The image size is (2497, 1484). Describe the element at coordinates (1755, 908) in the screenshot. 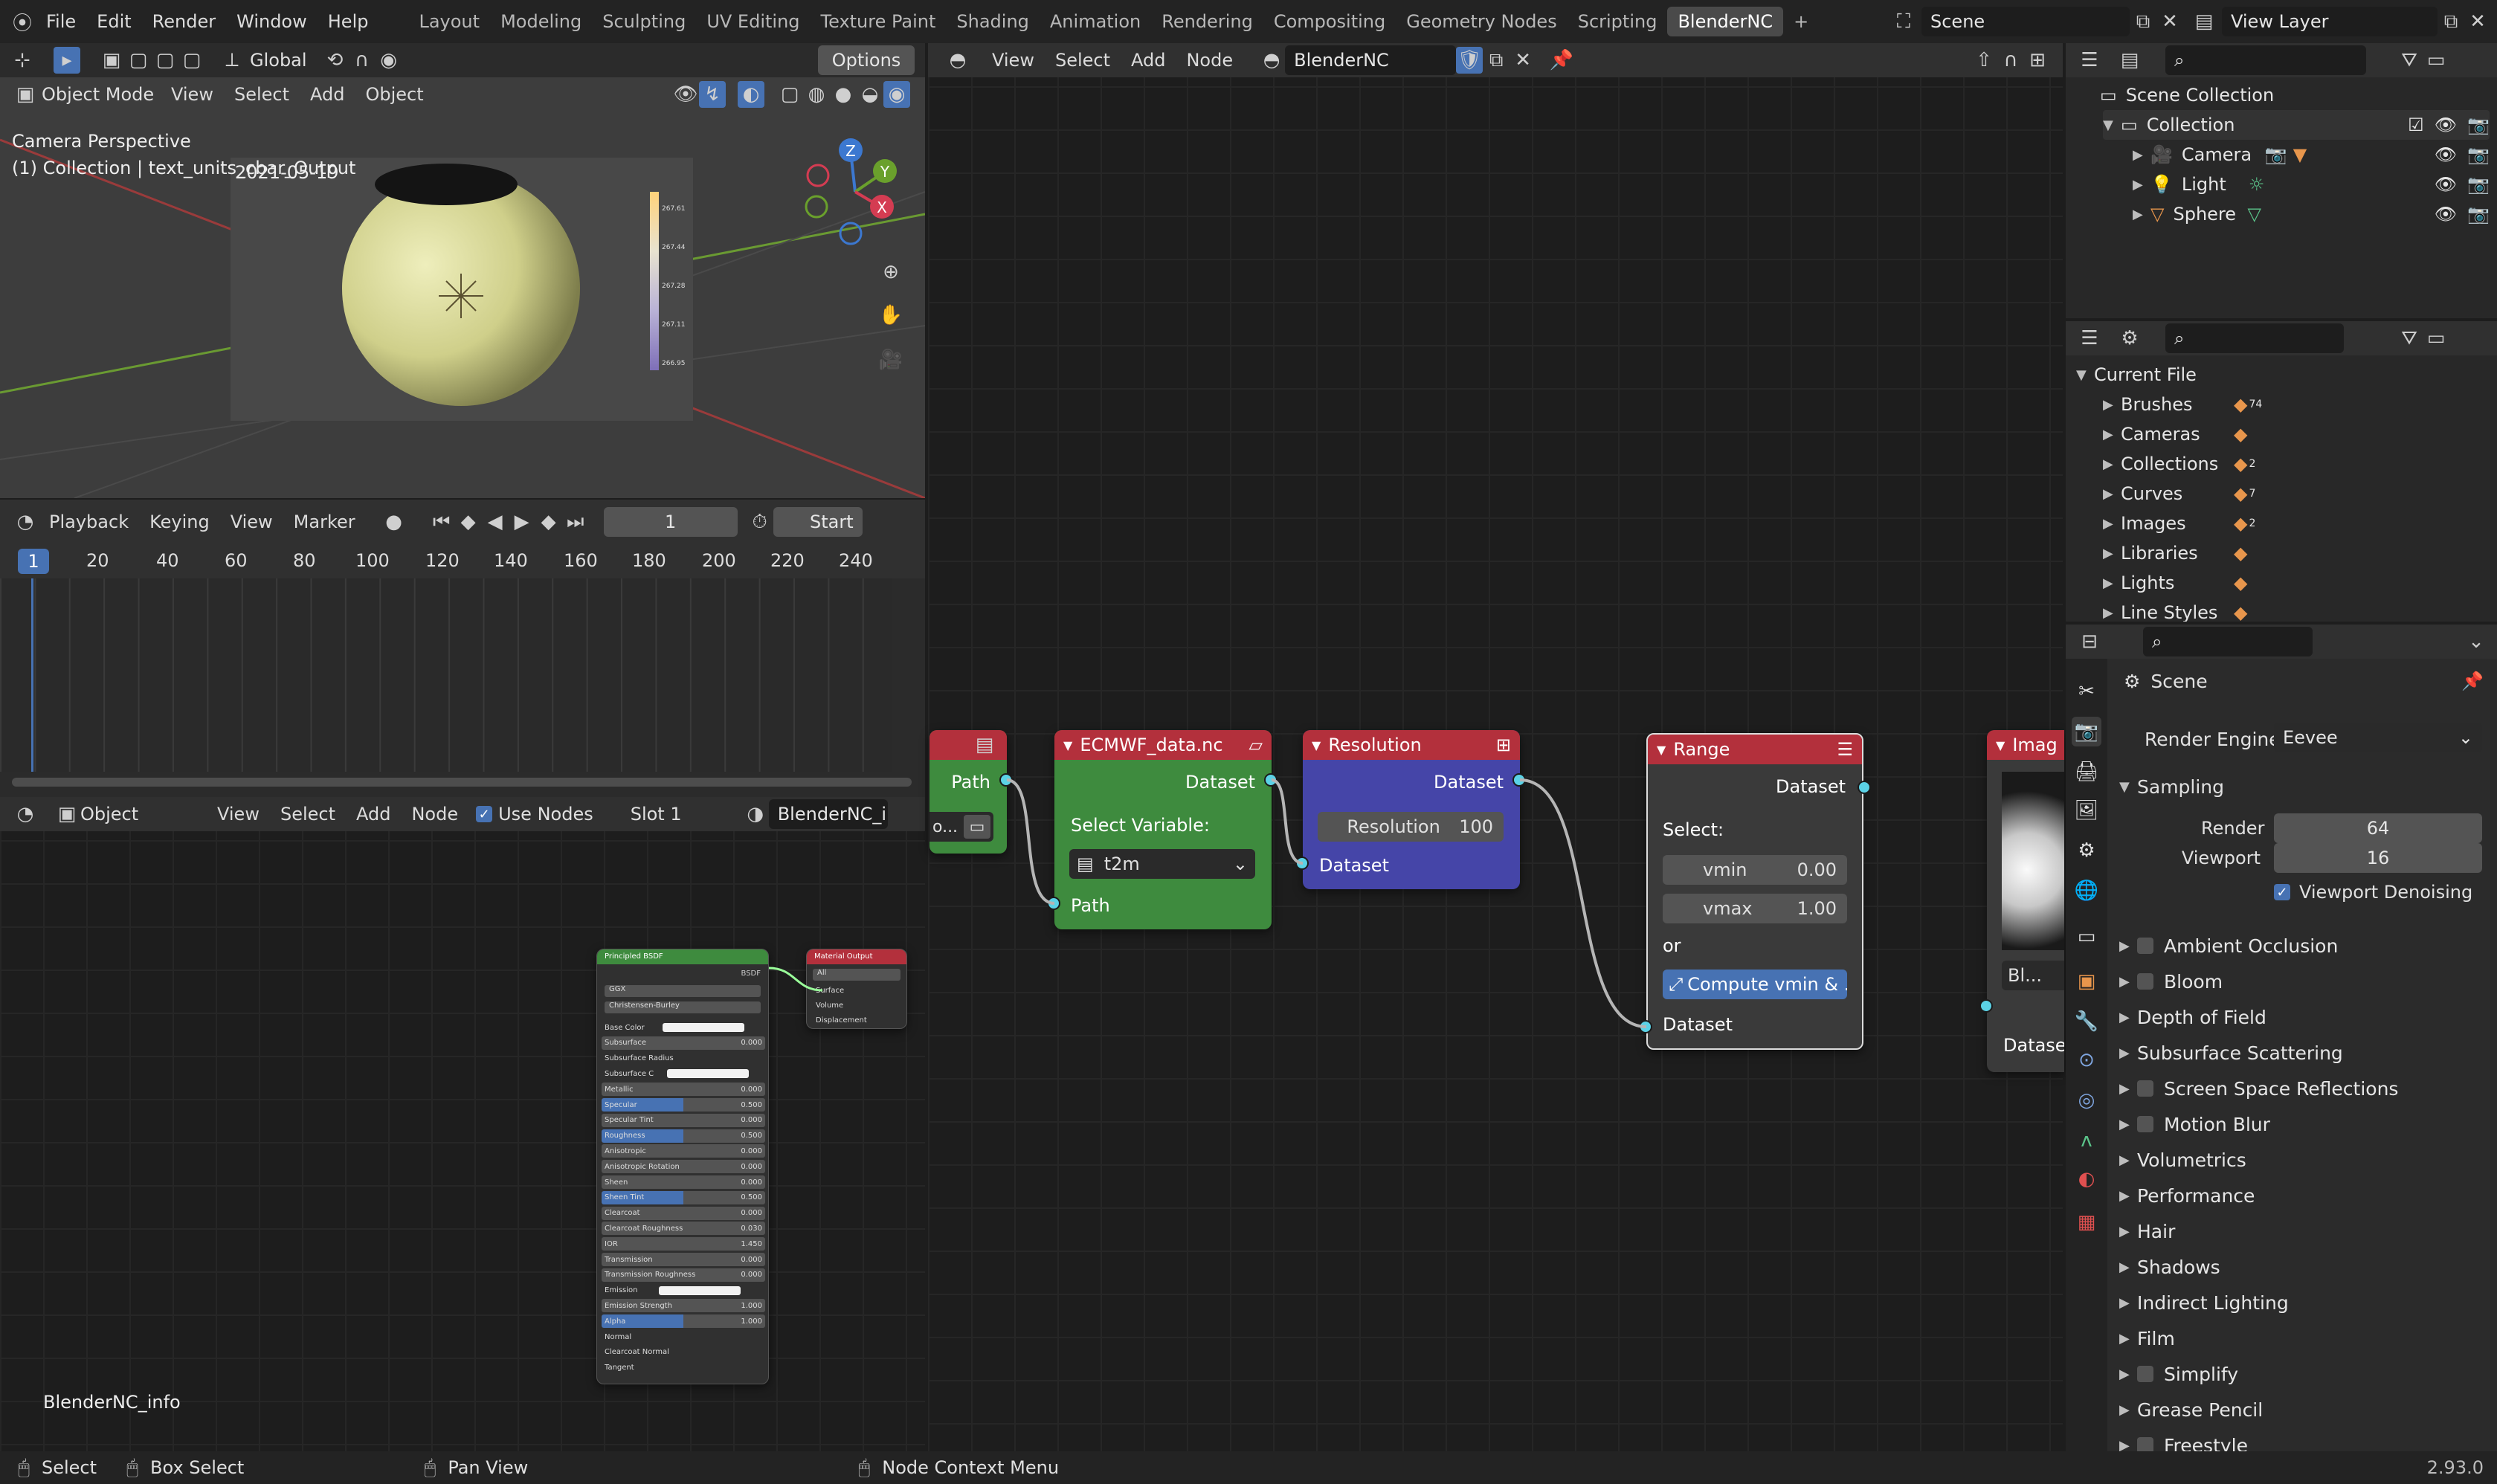

I see `vmax-field: vmax 1.00` at that location.